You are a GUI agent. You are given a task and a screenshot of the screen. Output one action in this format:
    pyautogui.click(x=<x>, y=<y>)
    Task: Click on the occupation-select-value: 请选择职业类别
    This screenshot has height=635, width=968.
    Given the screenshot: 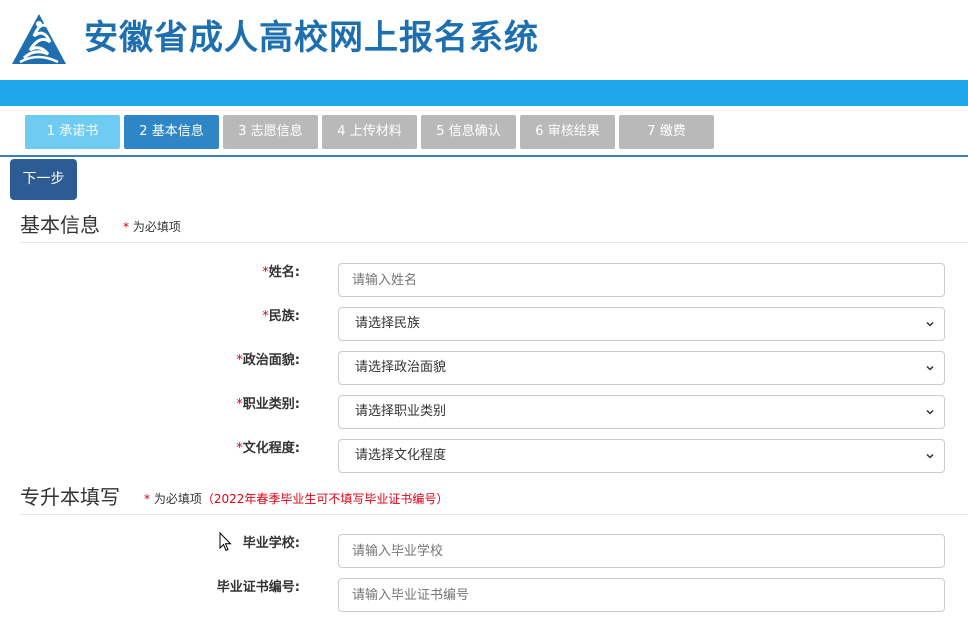 What is the action you would take?
    pyautogui.click(x=401, y=411)
    